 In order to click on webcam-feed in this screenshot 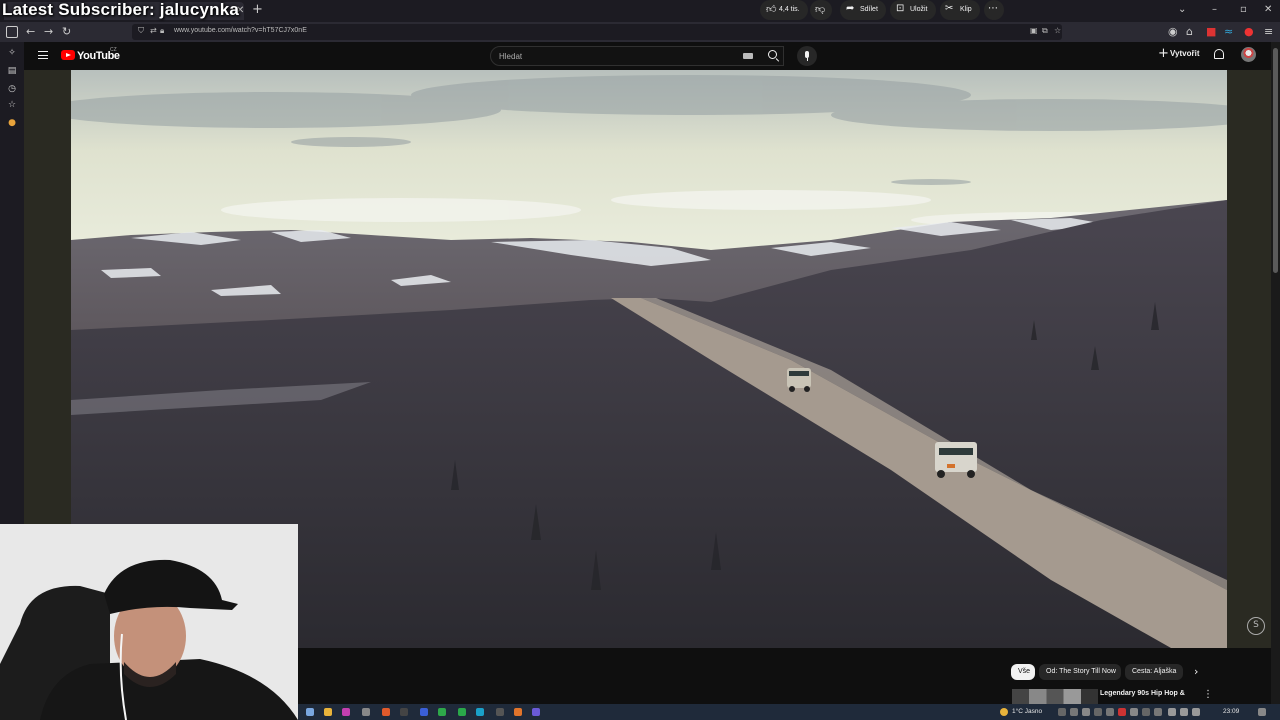, I will do `click(149, 622)`.